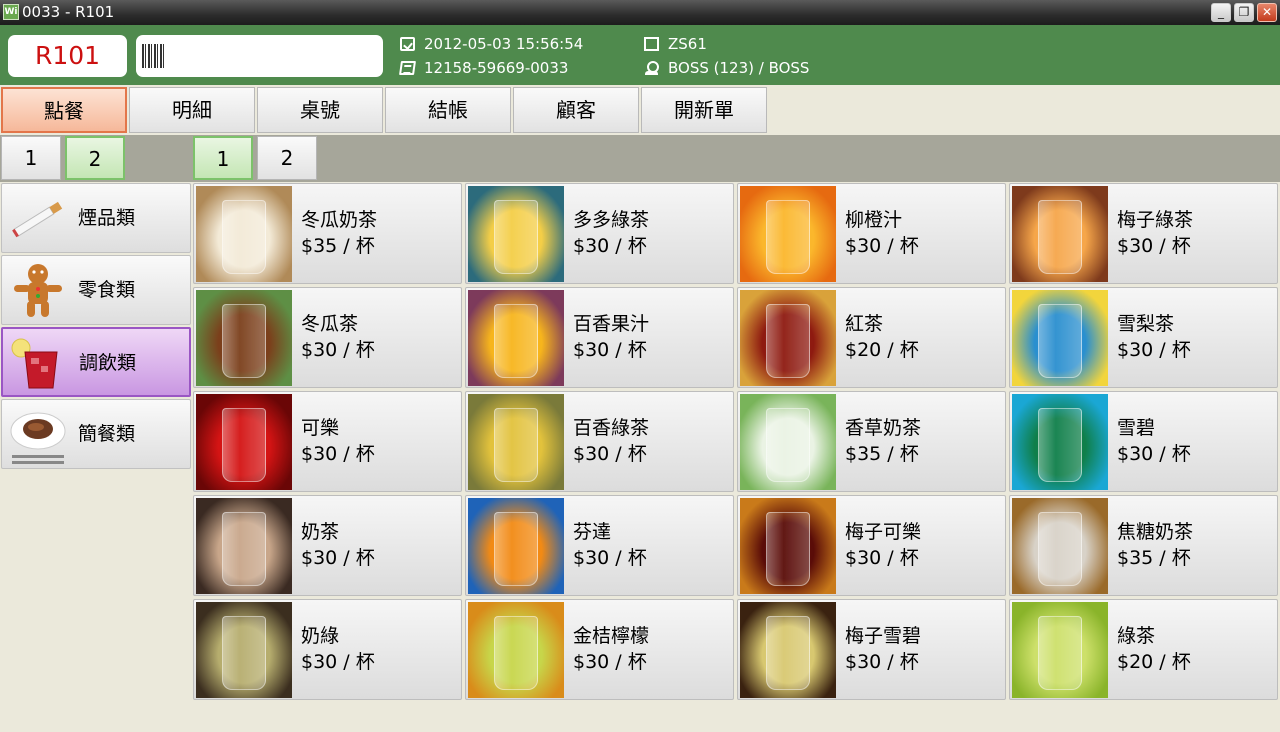 The width and height of the screenshot is (1280, 732). I want to click on category-label: 煙品類, so click(107, 218).